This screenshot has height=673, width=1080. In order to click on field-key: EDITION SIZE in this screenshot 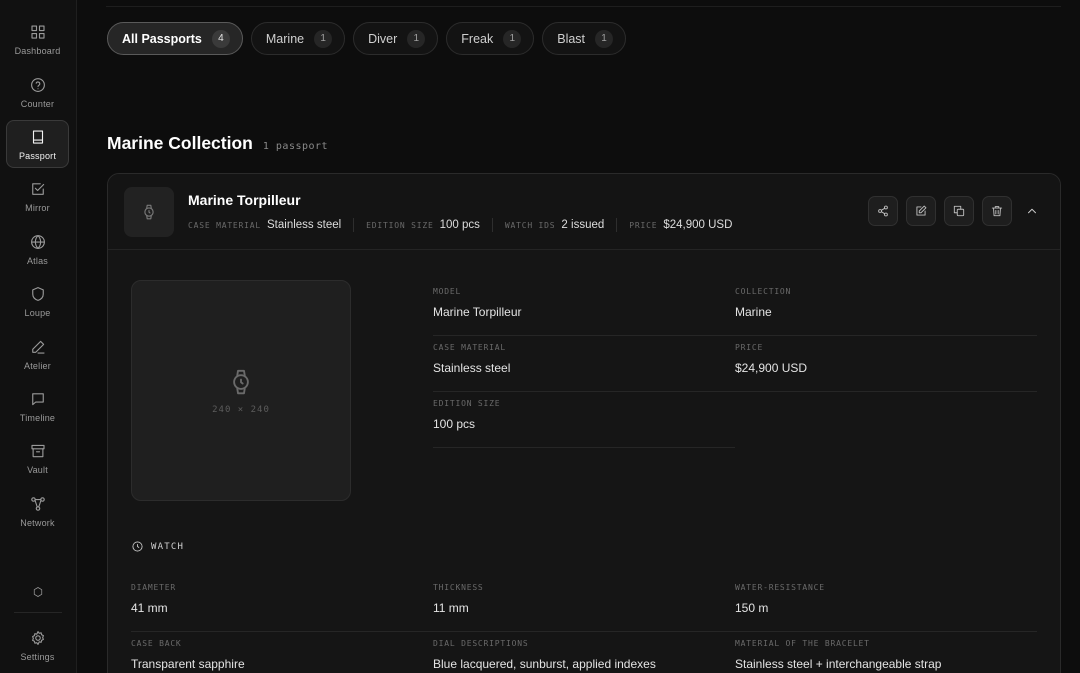, I will do `click(467, 403)`.